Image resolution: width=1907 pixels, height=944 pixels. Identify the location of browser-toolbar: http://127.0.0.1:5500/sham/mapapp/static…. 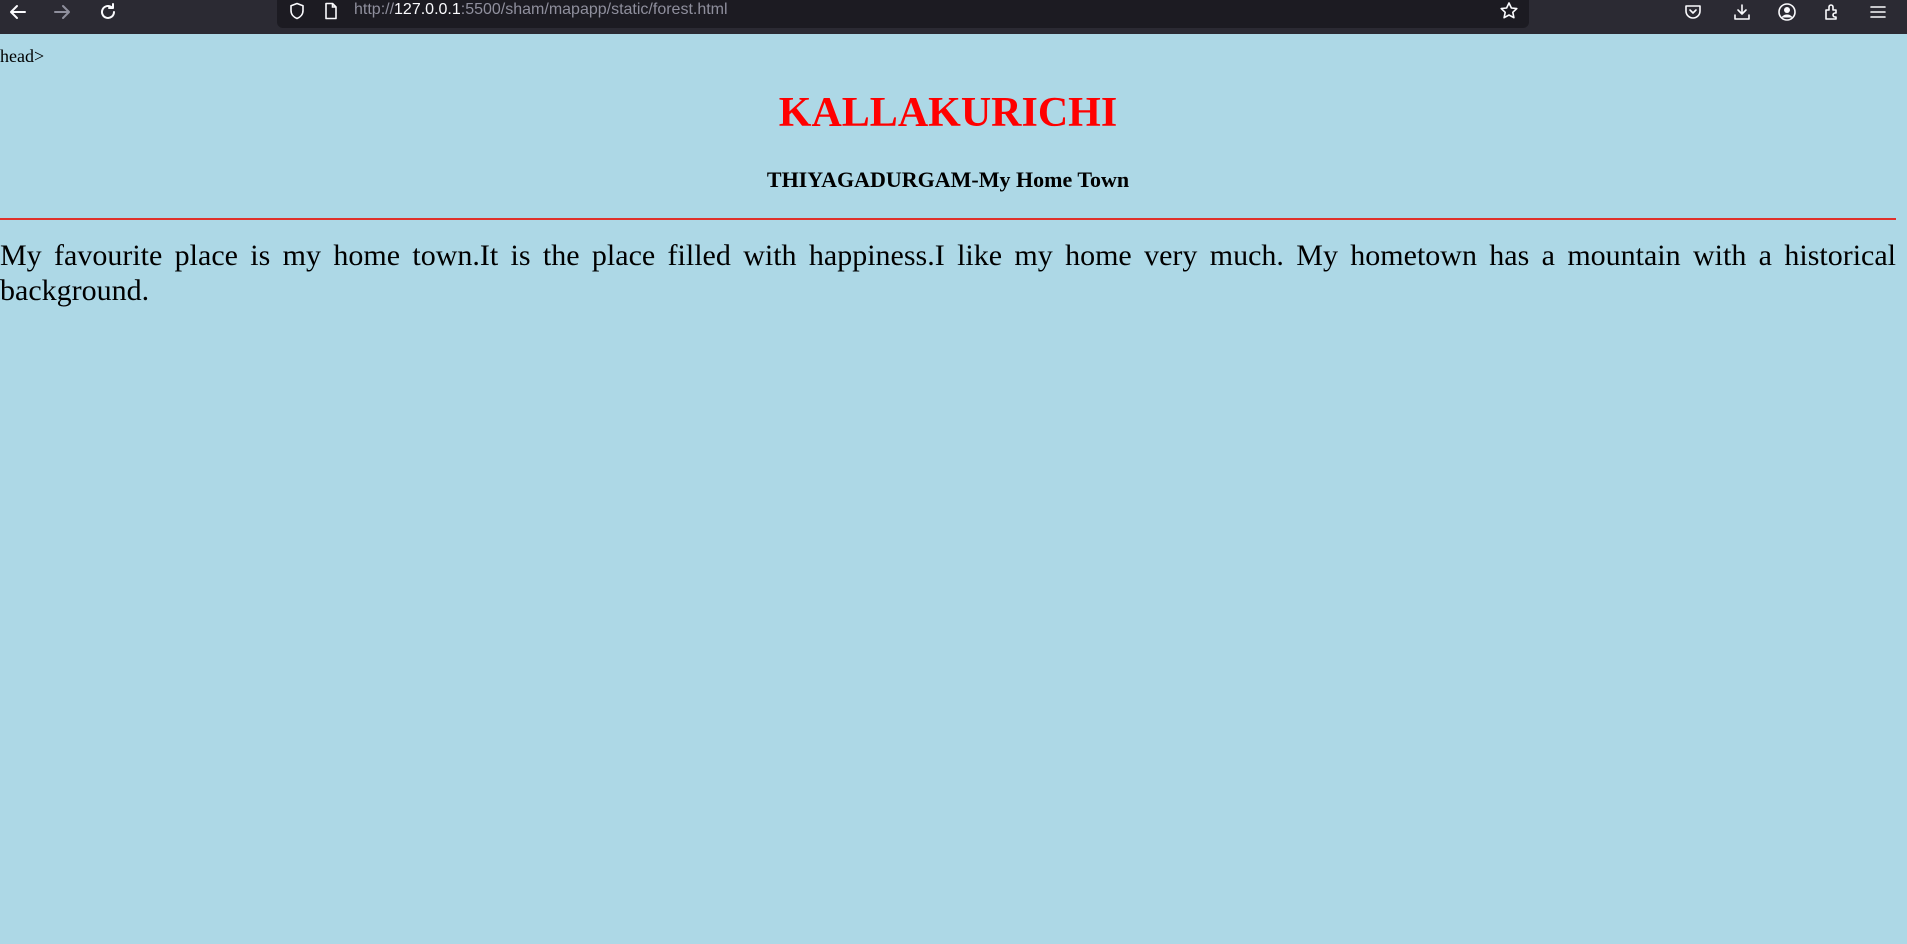
(953, 17).